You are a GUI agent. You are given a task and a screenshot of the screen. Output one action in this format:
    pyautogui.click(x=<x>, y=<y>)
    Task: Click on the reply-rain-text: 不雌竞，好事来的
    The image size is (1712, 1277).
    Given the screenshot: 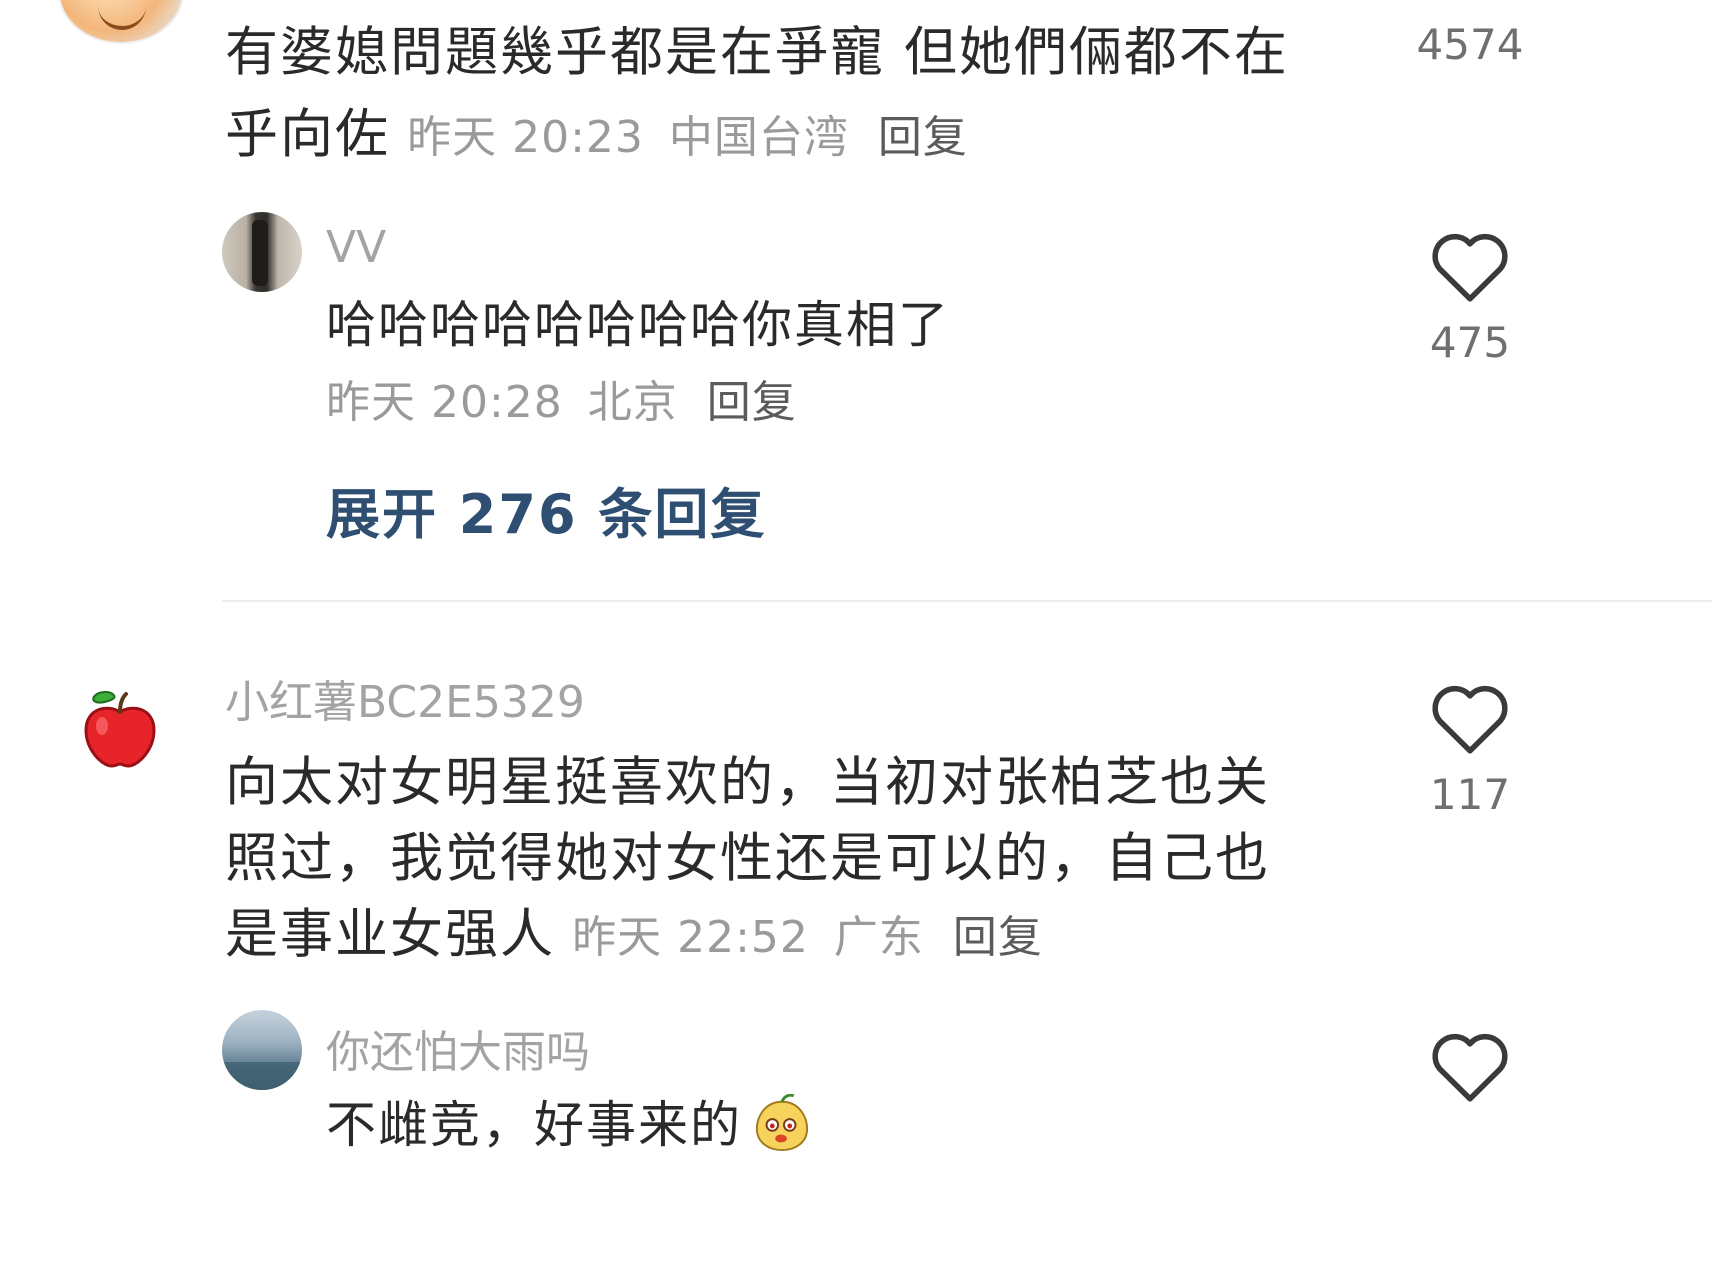 What is the action you would take?
    pyautogui.click(x=534, y=1125)
    